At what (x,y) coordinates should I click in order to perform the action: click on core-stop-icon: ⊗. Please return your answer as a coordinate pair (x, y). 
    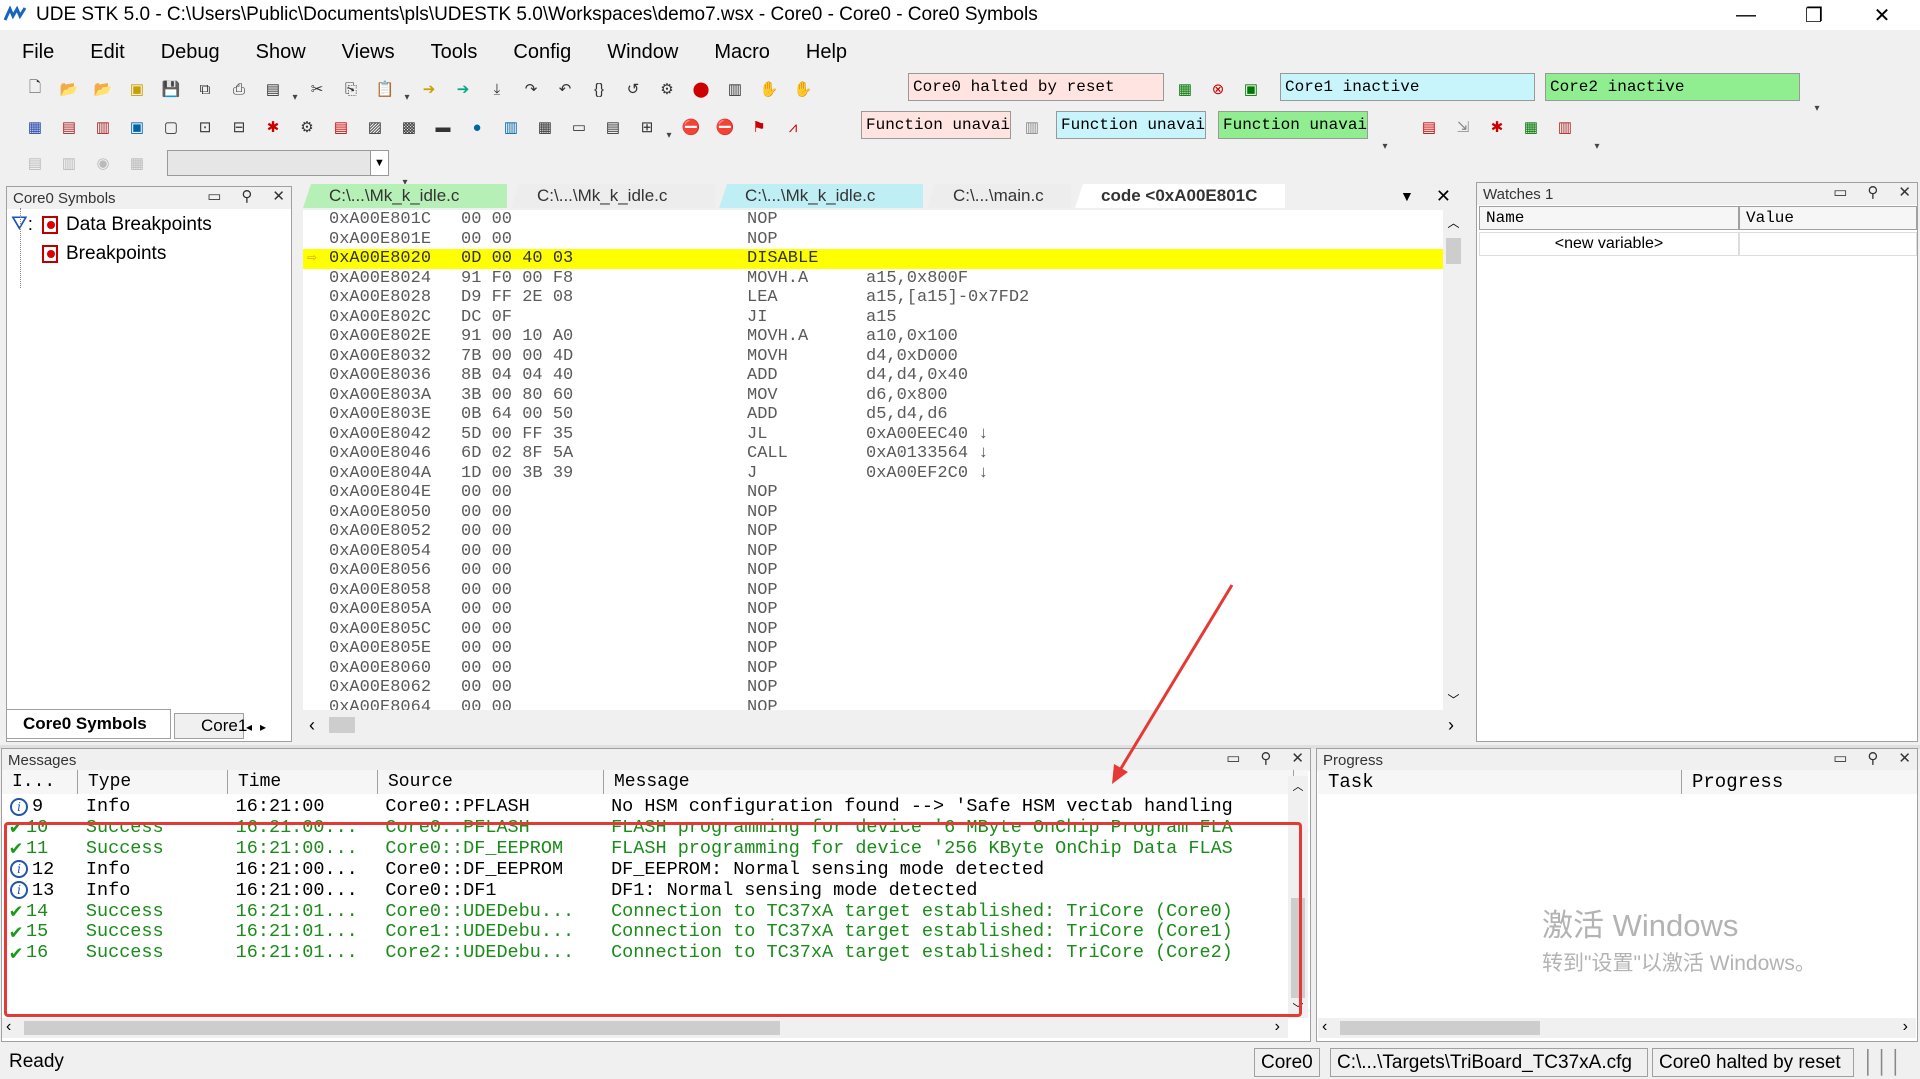
    Looking at the image, I should click on (1218, 89).